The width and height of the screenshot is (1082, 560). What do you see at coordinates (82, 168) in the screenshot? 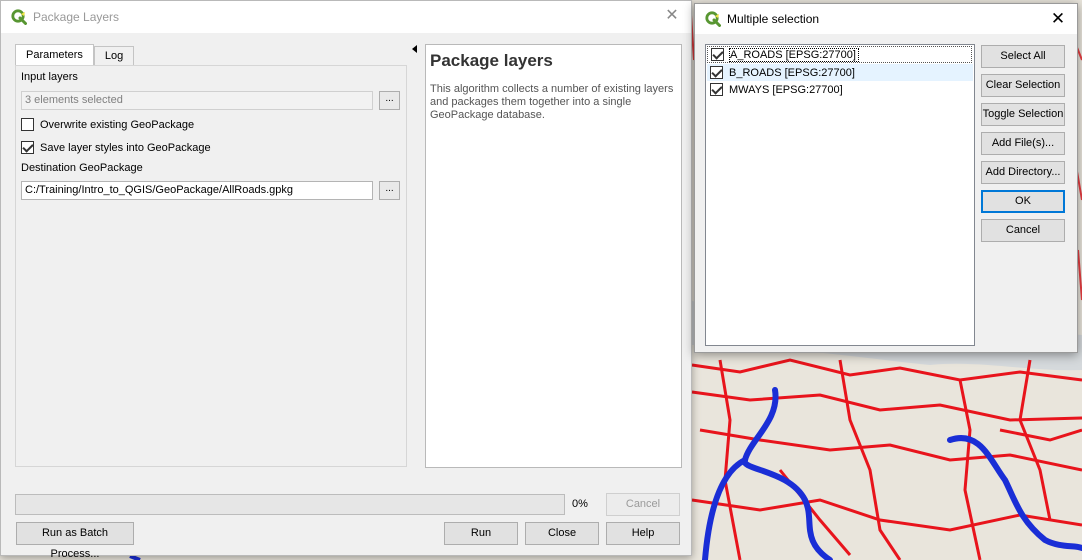
I see `destination-label: Destination GeoPackage` at bounding box center [82, 168].